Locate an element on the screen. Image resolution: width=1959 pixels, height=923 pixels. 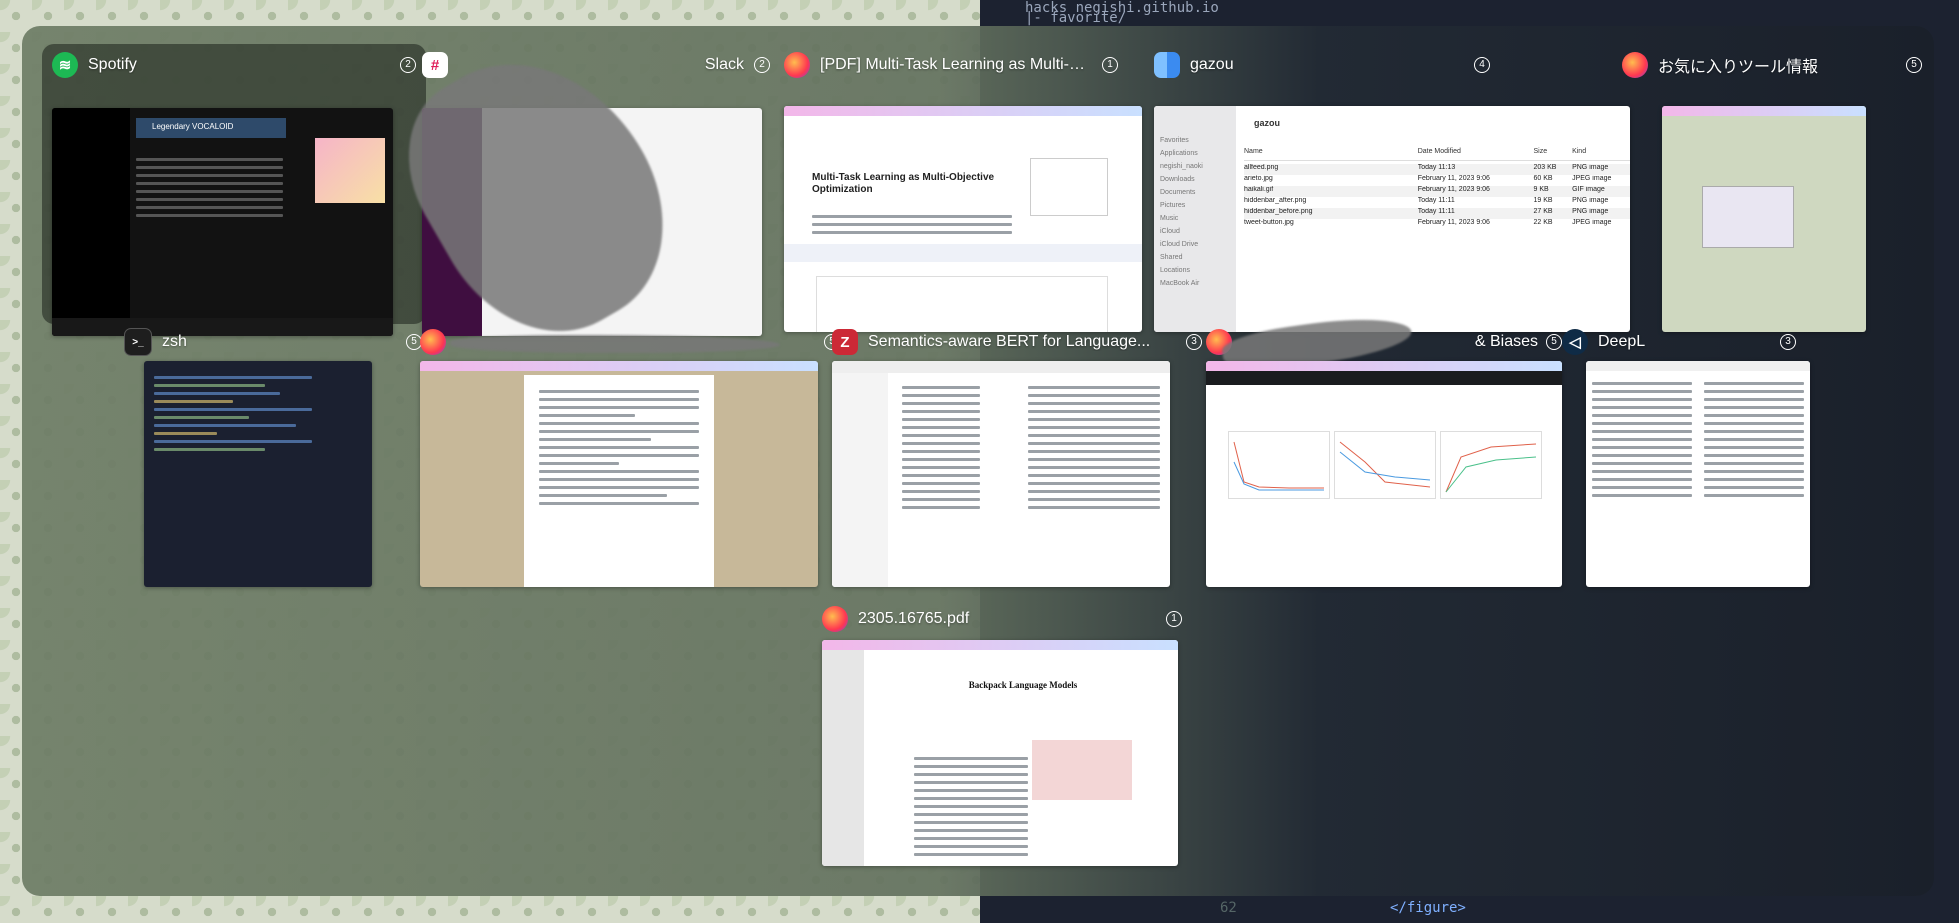
finder-cell-size: 19 KB is located at coordinates (1543, 200).